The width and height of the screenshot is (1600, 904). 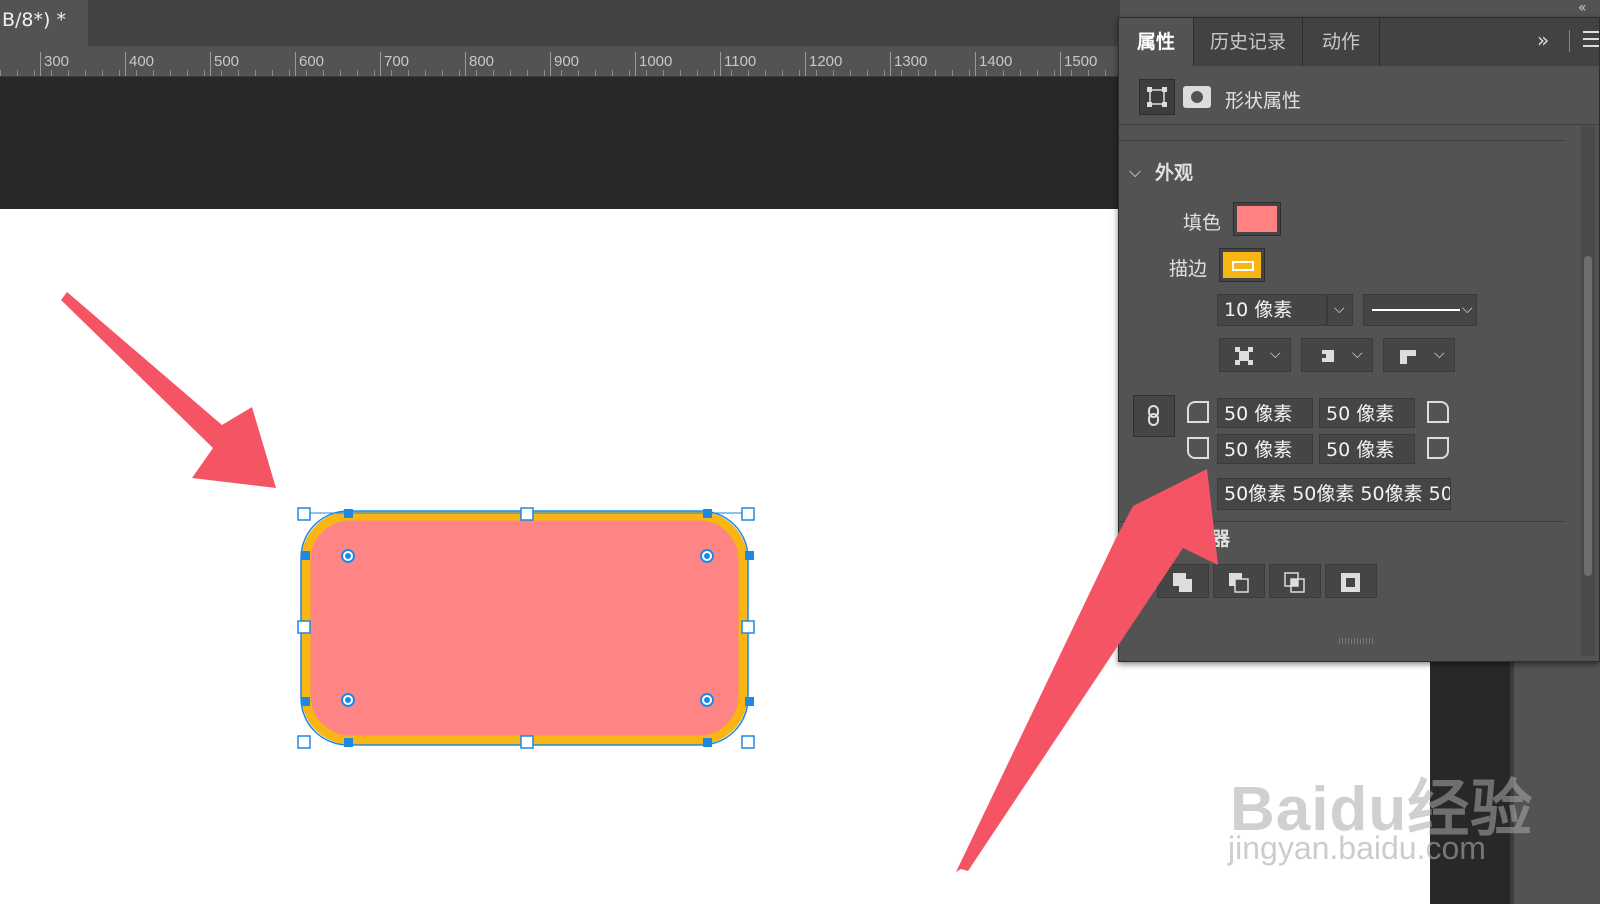 I want to click on pathfinder-buttons, so click(x=1270, y=581).